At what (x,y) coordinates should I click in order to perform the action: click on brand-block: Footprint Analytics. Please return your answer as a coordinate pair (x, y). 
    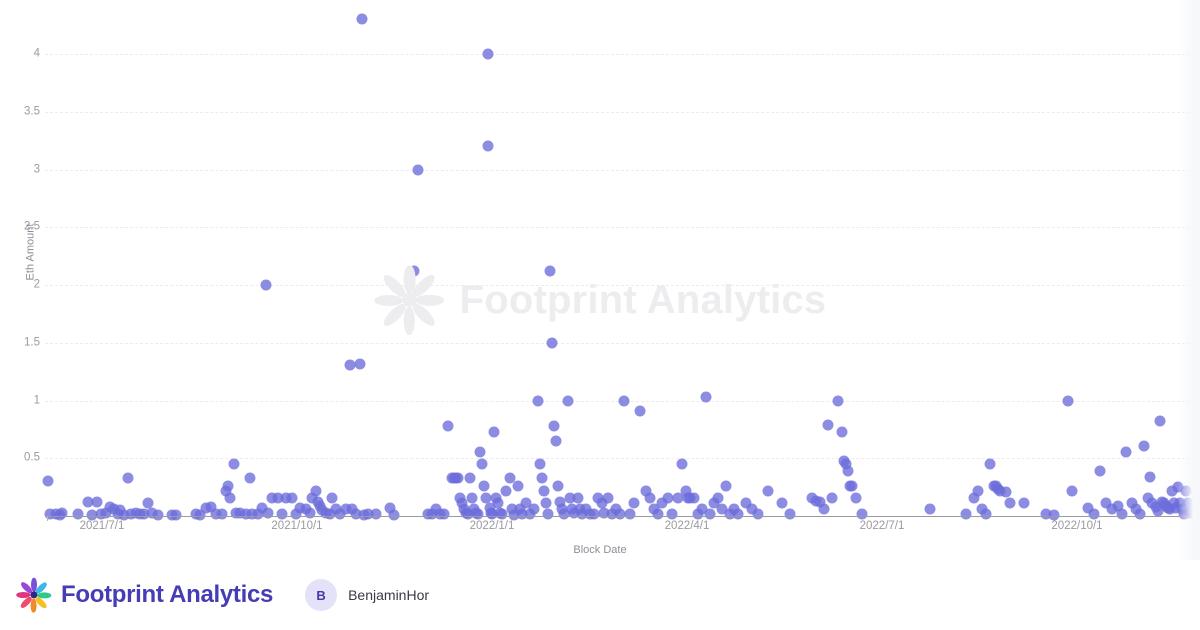
    Looking at the image, I should click on (144, 595).